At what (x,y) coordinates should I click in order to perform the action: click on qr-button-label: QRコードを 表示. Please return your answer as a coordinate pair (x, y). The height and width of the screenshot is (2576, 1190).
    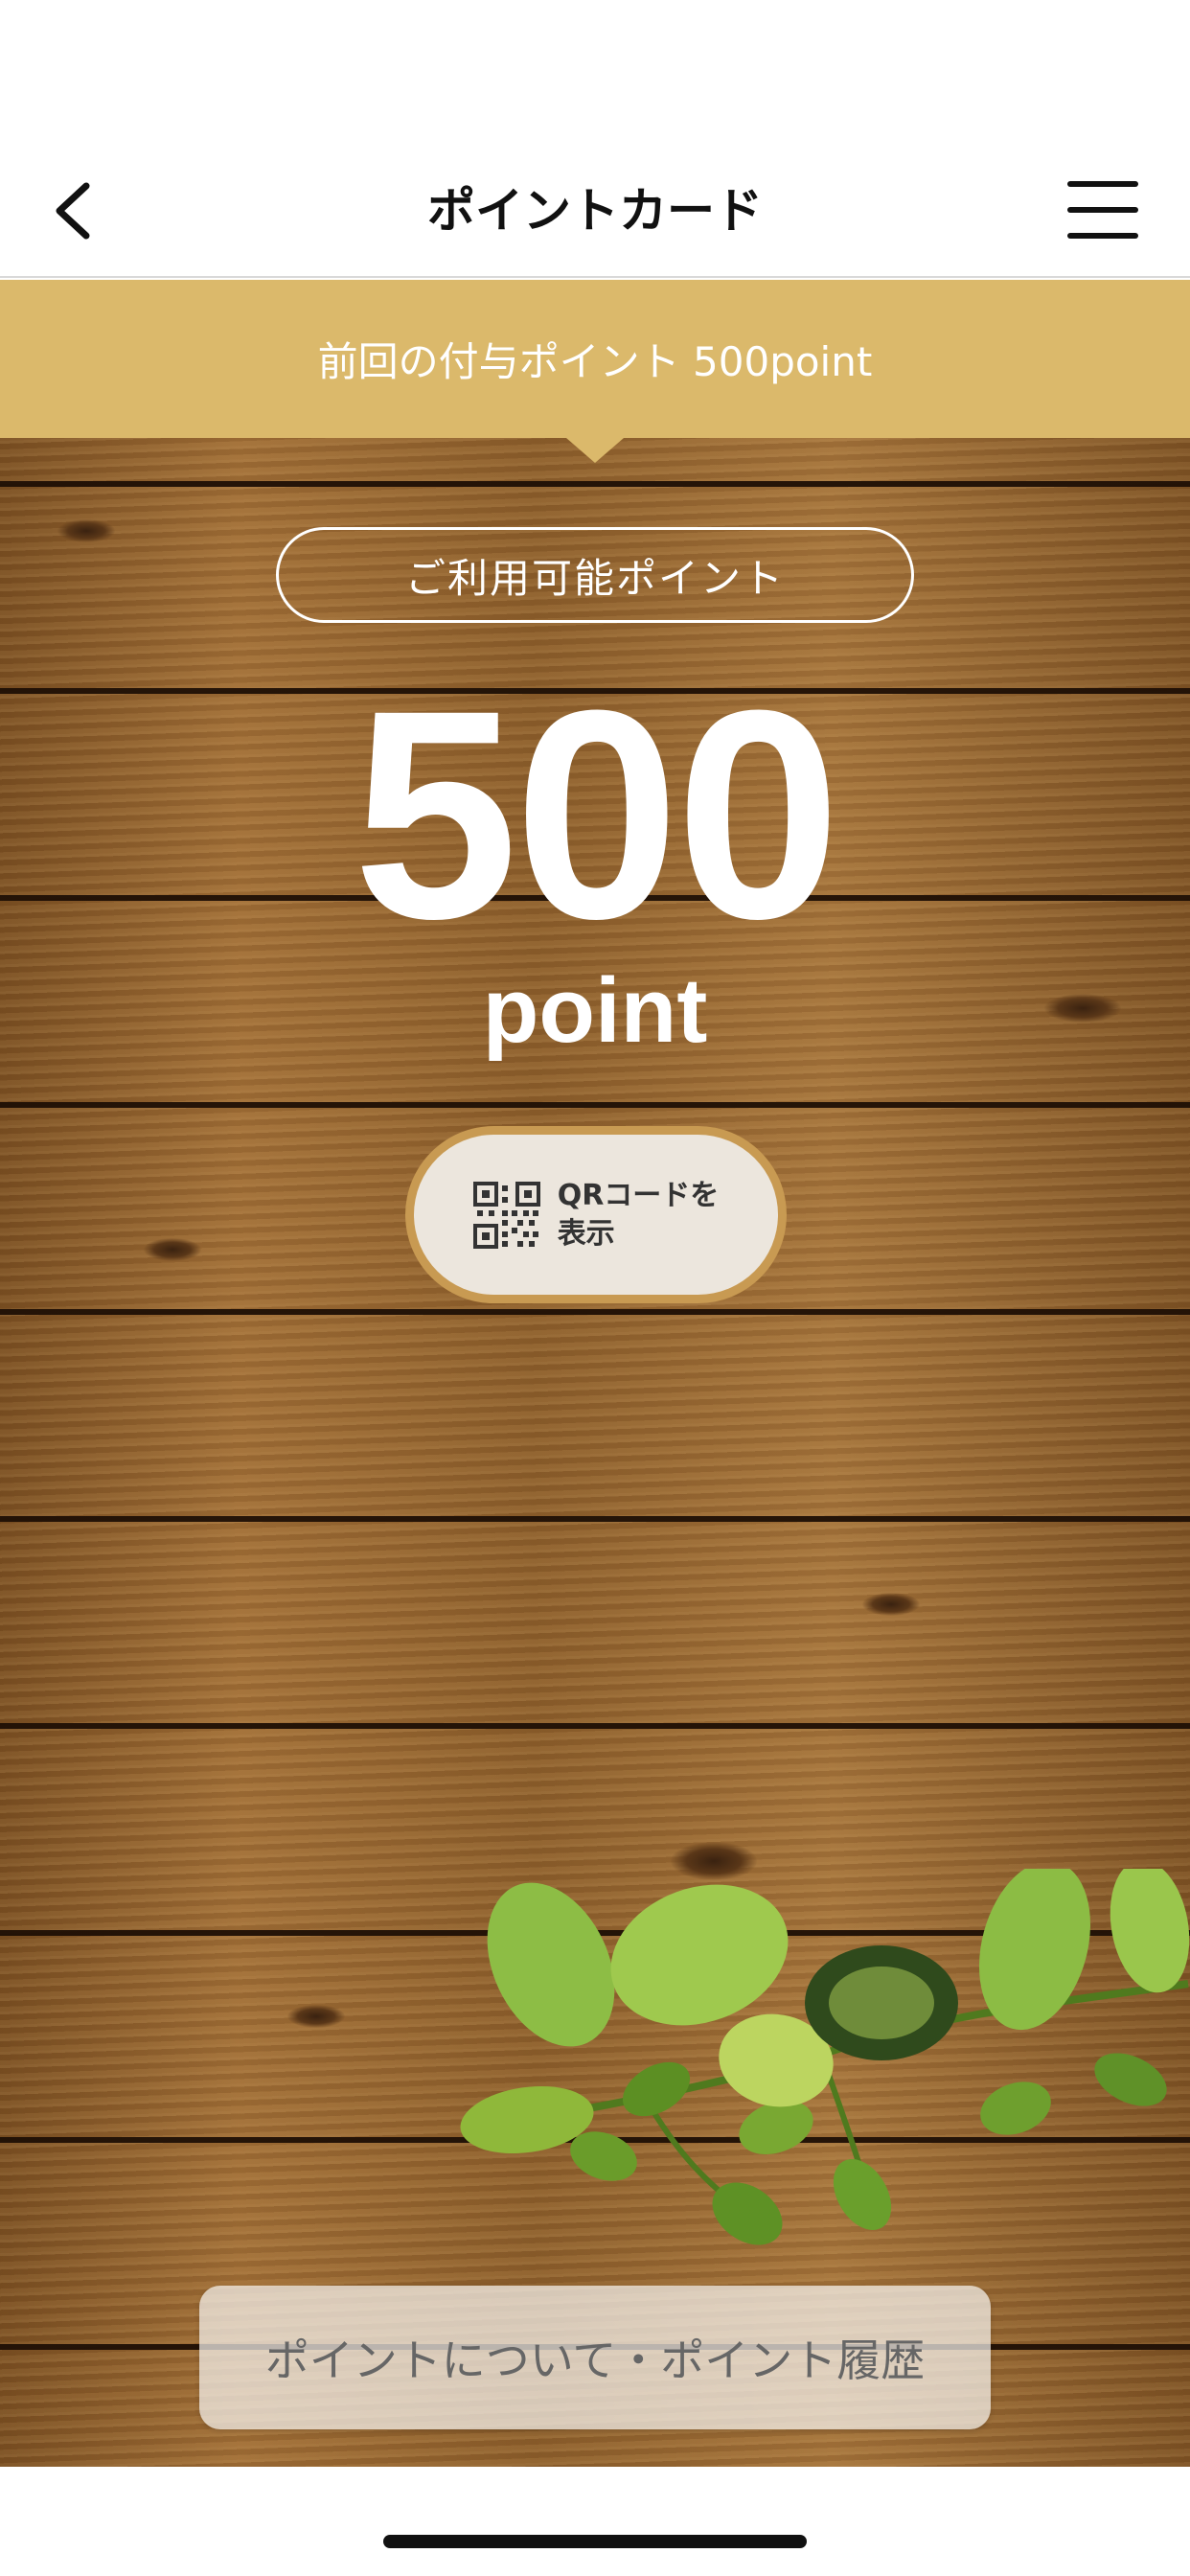
    Looking at the image, I should click on (638, 1214).